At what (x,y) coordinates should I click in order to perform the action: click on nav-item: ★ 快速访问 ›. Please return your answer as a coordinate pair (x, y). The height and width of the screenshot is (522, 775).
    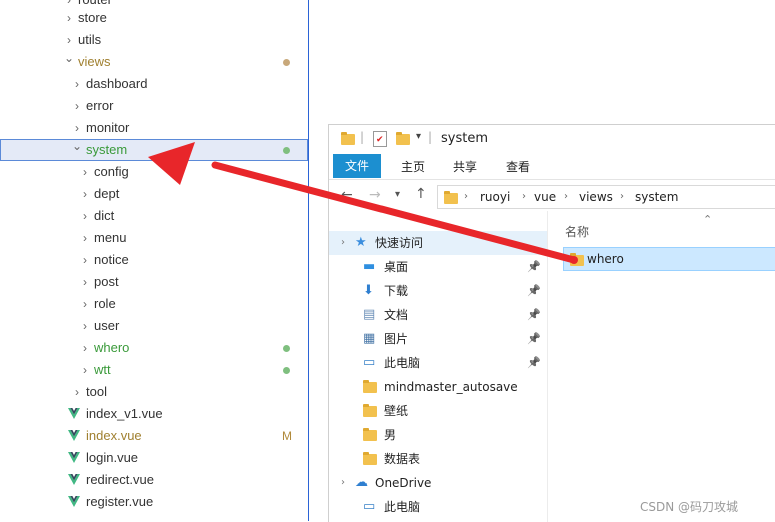
    Looking at the image, I should click on (438, 243).